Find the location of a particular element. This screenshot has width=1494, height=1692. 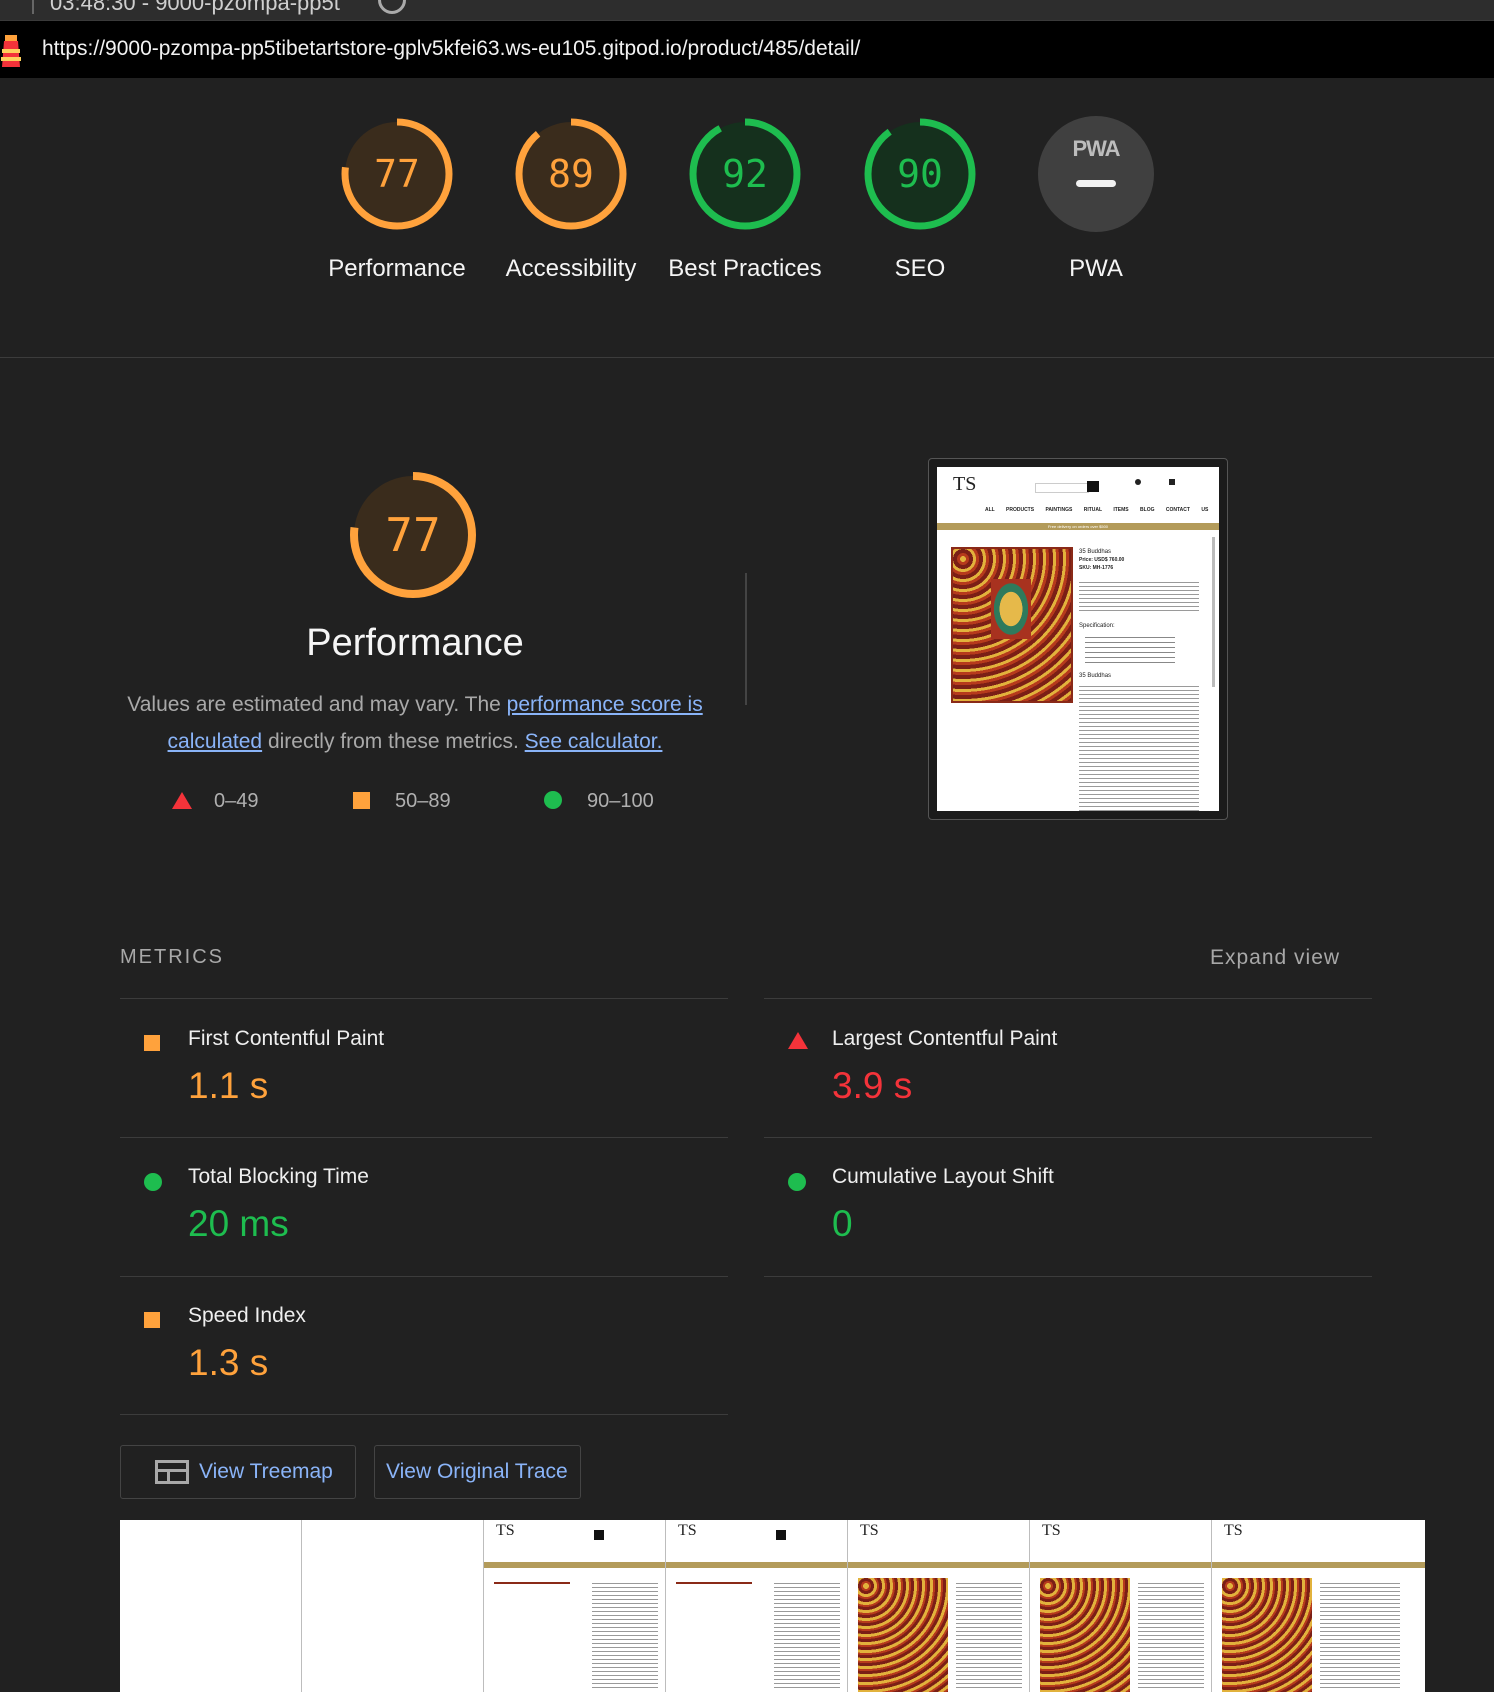

metric-name: First Contentful Paint is located at coordinates (286, 1038).